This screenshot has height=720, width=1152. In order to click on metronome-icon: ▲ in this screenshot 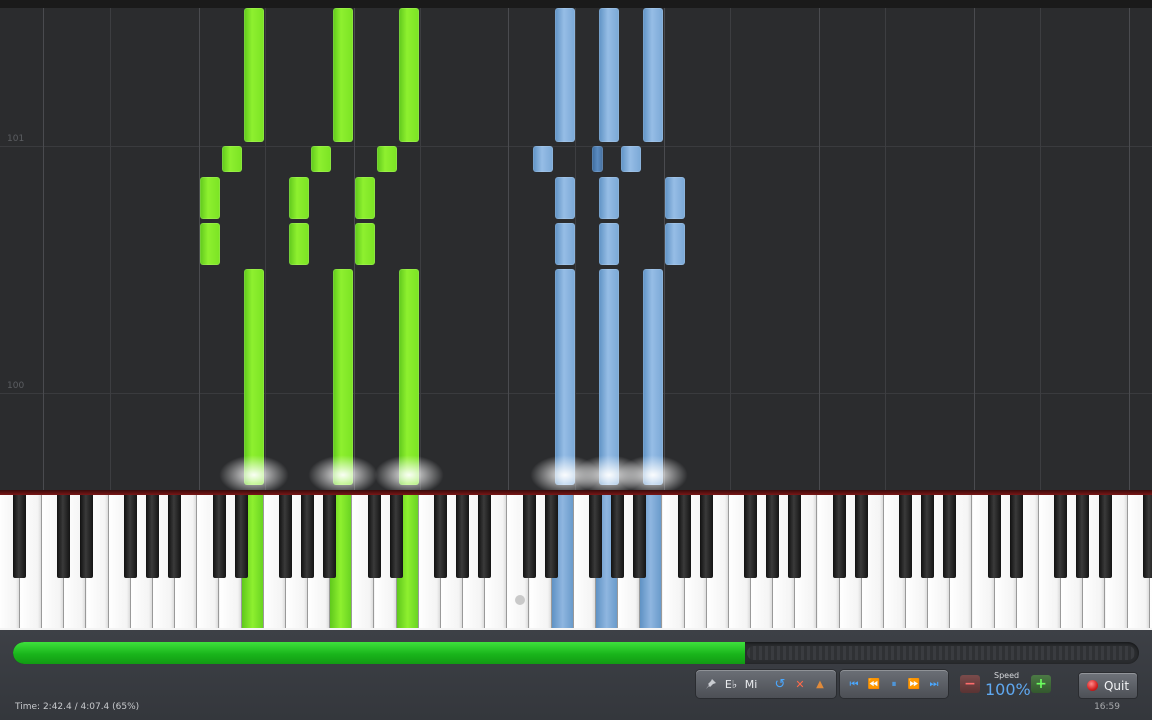, I will do `click(820, 684)`.